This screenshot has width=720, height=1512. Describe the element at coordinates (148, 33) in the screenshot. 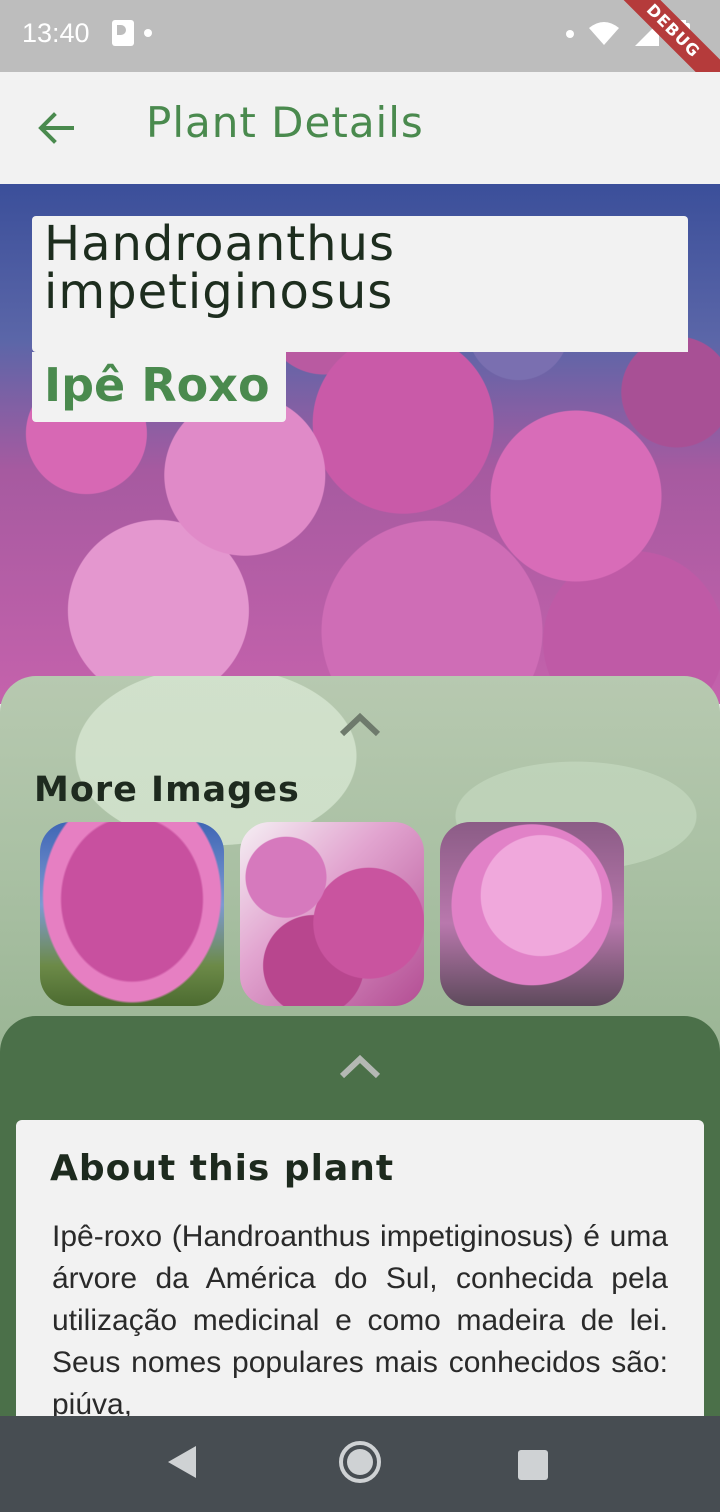

I see `more-notifications-dot-icon` at that location.